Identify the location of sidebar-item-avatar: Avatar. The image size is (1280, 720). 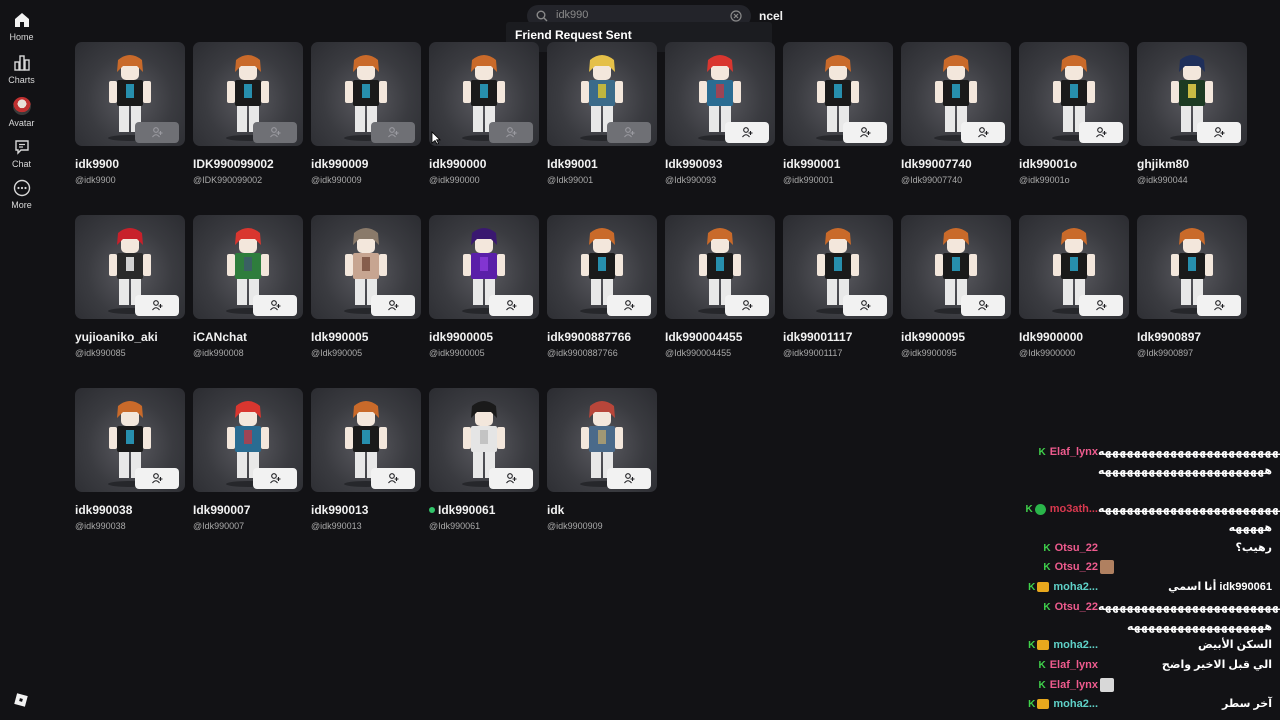
(21, 112).